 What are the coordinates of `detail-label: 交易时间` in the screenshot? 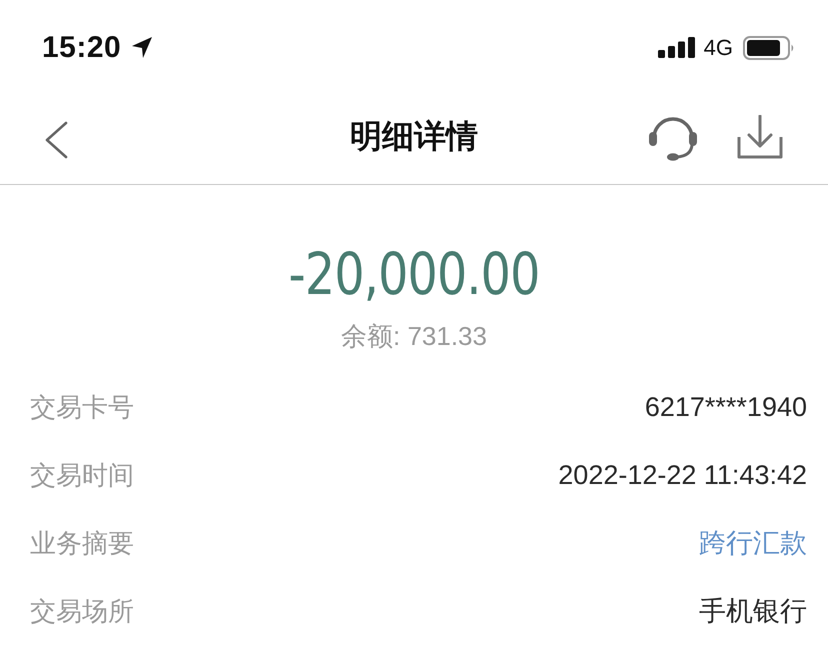 It's located at (82, 475).